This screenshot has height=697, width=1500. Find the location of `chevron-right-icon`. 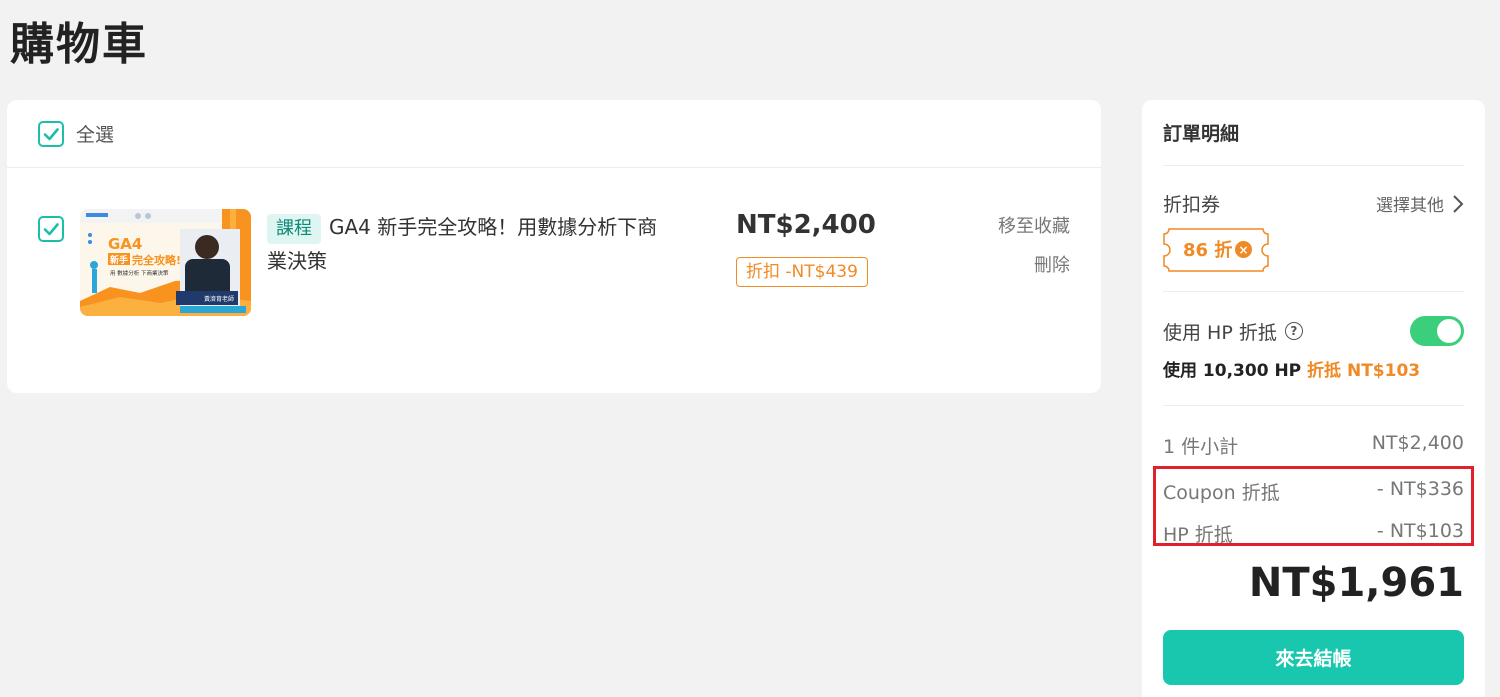

chevron-right-icon is located at coordinates (1458, 203).